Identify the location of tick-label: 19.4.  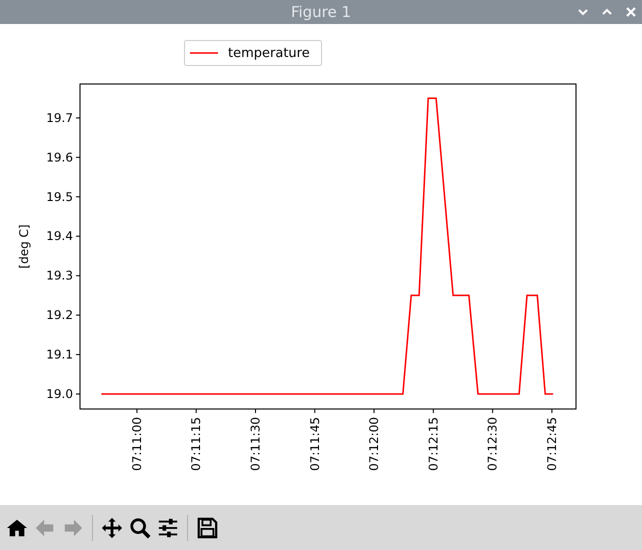
(59, 236).